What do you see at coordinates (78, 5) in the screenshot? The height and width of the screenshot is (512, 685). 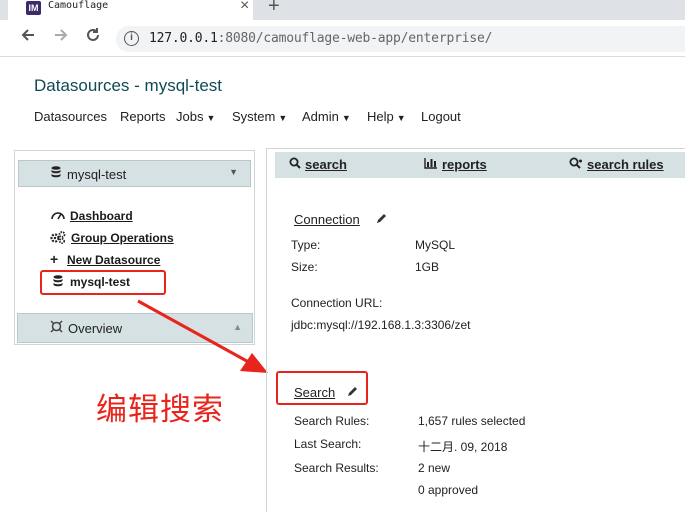 I see `tab-title: Camouflage` at bounding box center [78, 5].